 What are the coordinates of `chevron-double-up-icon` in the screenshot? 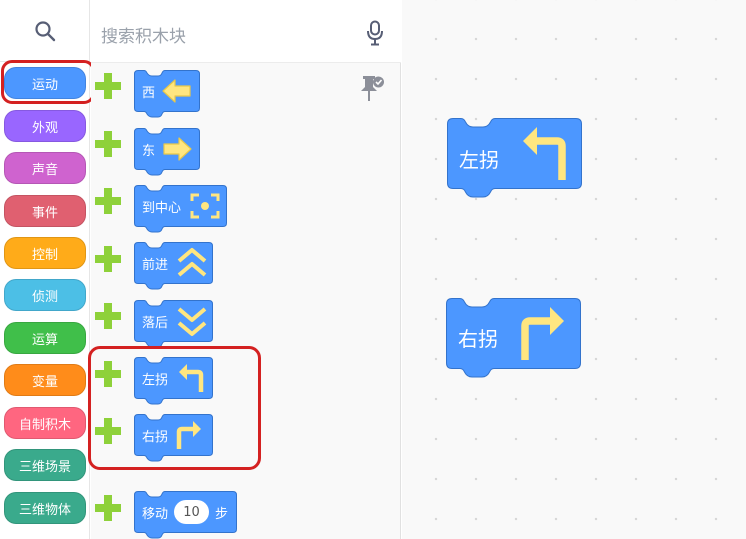 It's located at (192, 262).